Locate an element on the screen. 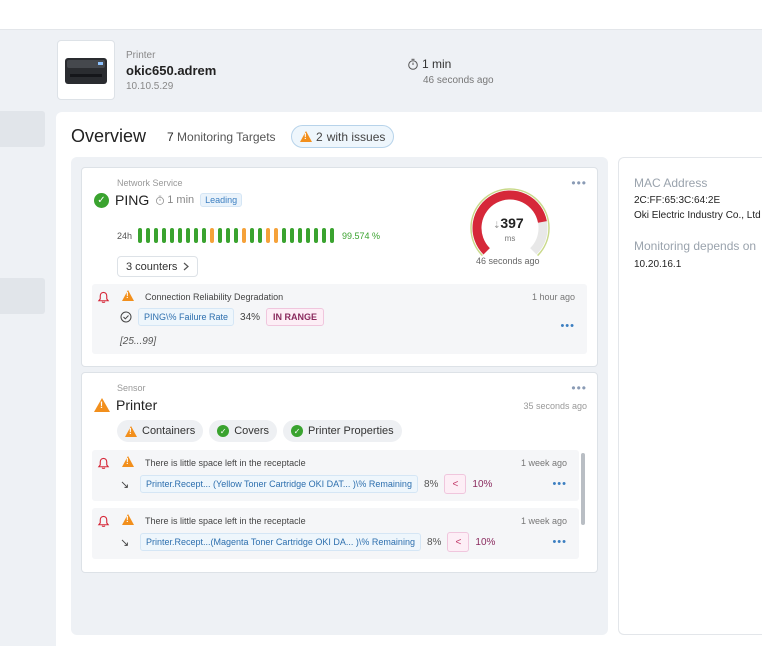 The height and width of the screenshot is (646, 762). device-ip: 10.10.5.29 is located at coordinates (150, 86).